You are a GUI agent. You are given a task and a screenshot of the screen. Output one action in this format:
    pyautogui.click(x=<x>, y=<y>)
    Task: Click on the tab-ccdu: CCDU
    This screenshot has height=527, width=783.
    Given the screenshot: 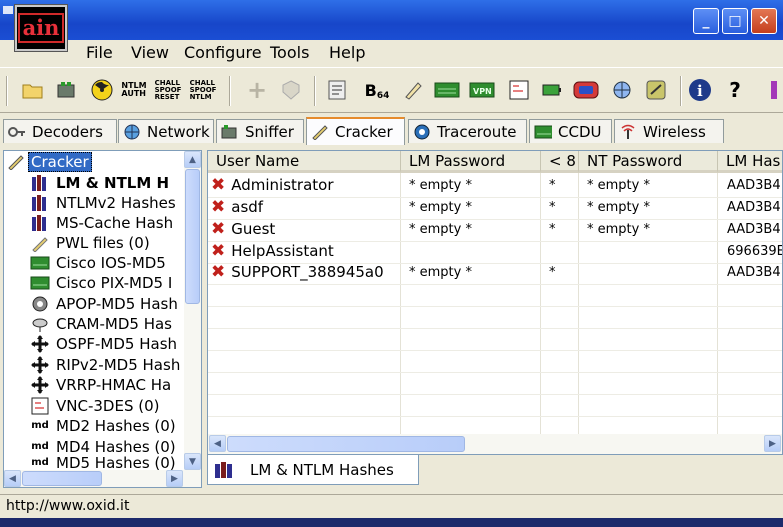 What is the action you would take?
    pyautogui.click(x=570, y=131)
    